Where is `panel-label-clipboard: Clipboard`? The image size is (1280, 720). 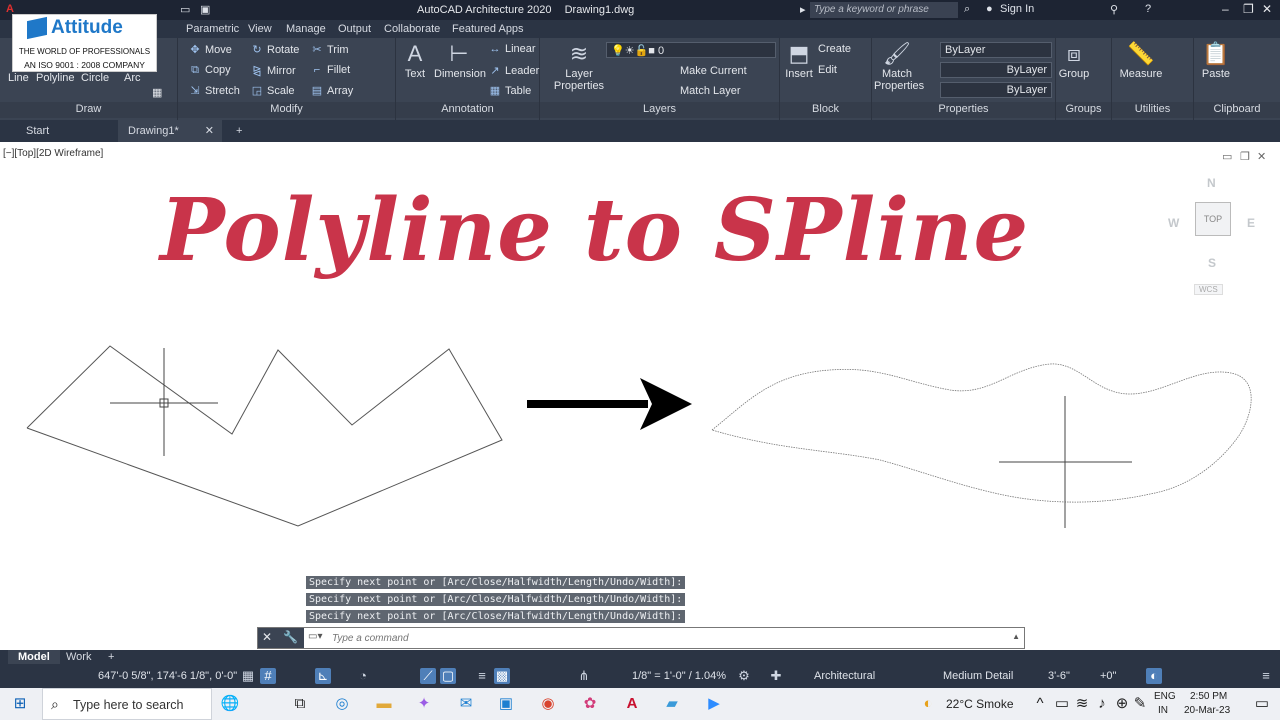 panel-label-clipboard: Clipboard is located at coordinates (1237, 110).